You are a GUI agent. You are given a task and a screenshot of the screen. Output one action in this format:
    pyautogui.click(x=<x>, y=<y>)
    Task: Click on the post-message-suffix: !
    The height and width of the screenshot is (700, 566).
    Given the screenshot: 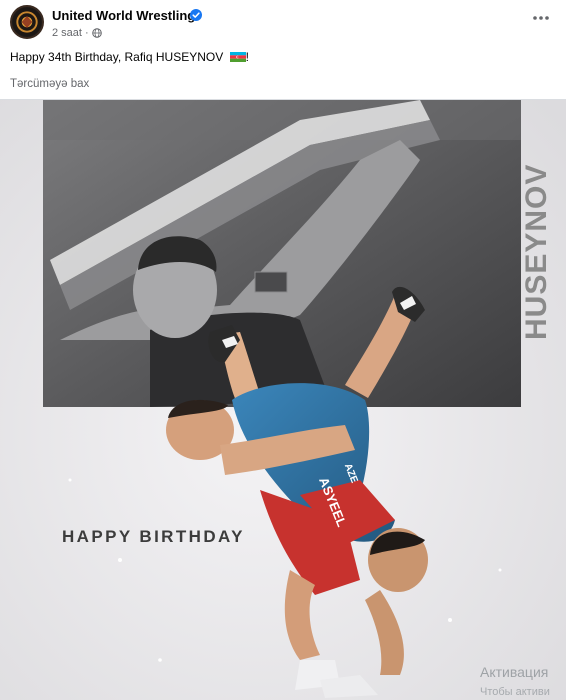 What is the action you would take?
    pyautogui.click(x=247, y=57)
    